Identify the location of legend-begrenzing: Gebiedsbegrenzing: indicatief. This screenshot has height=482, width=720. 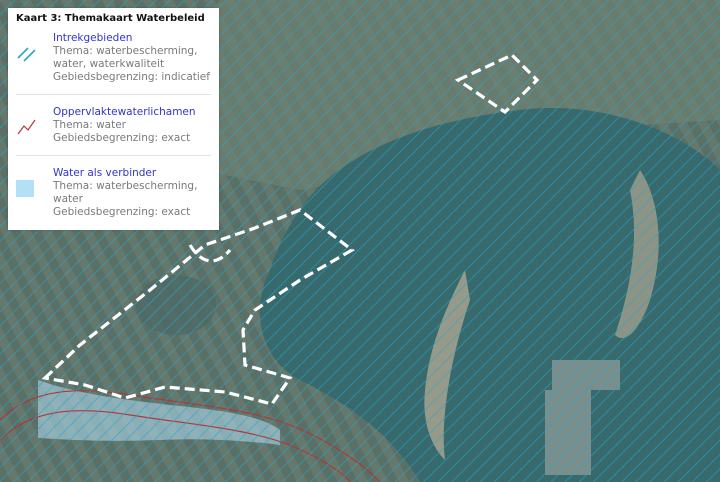
(131, 77).